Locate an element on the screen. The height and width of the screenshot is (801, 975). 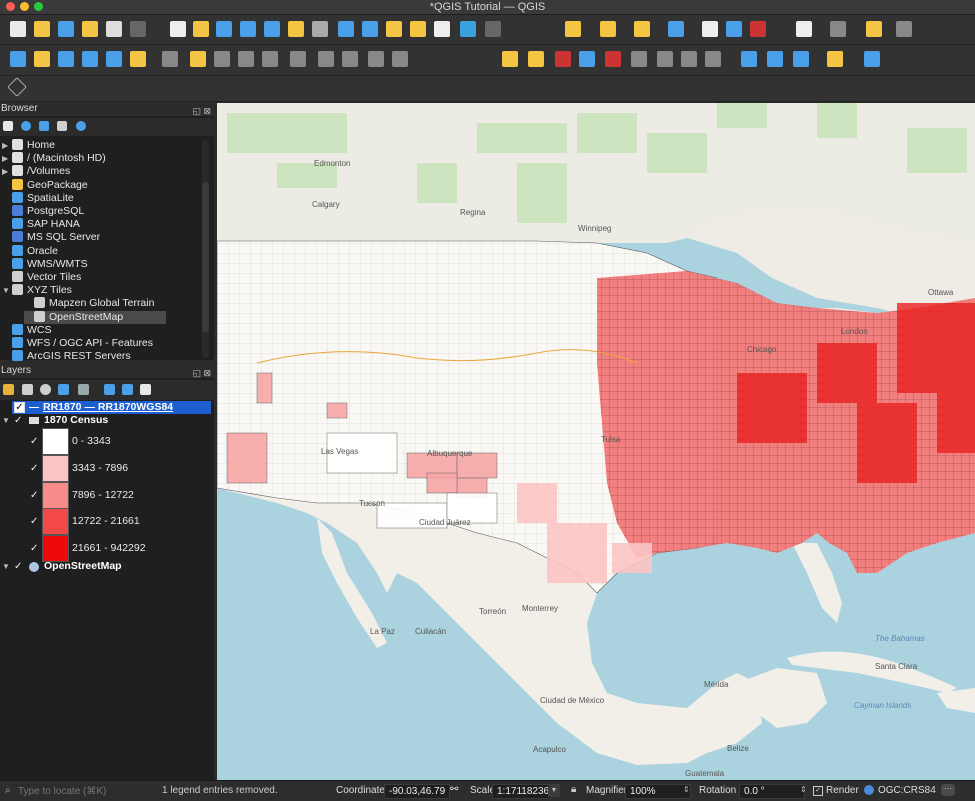
rotation-stepper-icon: ⇕ is located at coordinates (803, 789).